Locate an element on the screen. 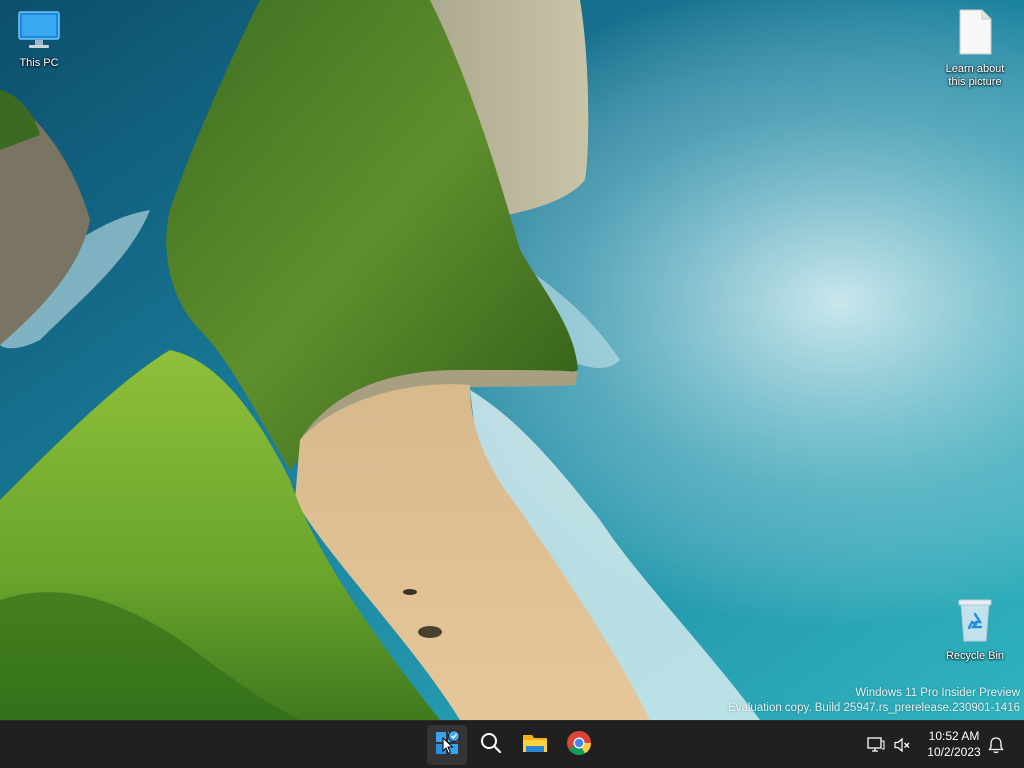 The image size is (1024, 768). clock: 10:52 AM 10/2/2023 is located at coordinates (954, 744).